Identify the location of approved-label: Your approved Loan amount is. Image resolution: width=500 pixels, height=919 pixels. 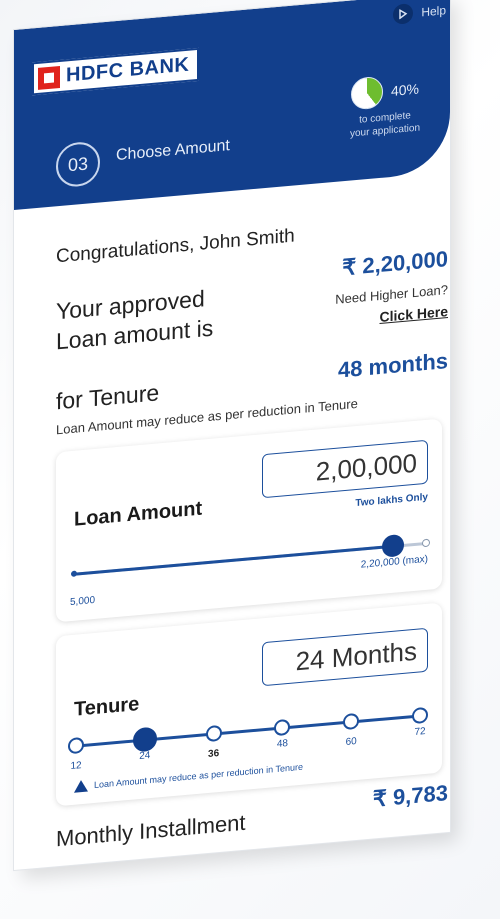
(151, 318).